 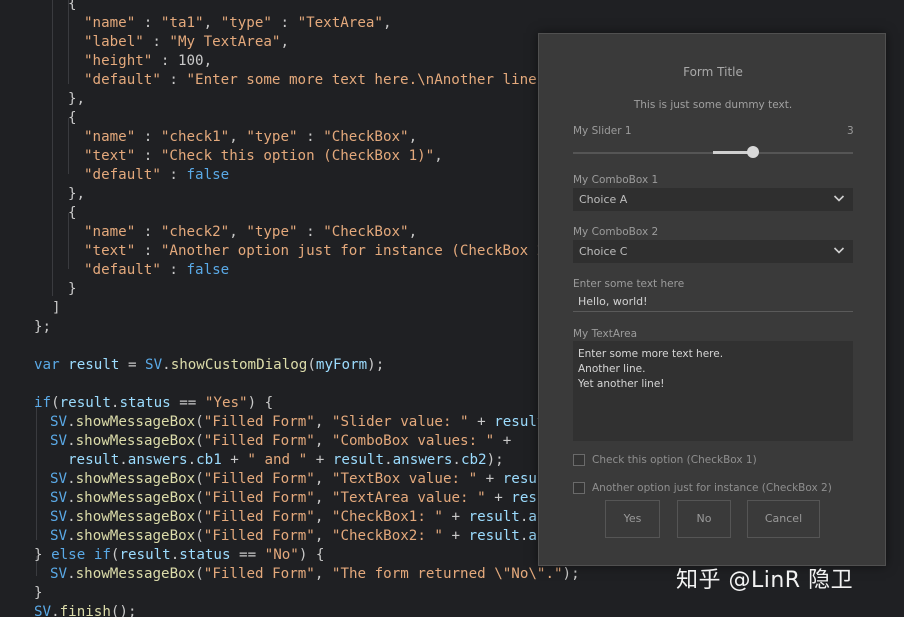 What do you see at coordinates (182, 23) in the screenshot?
I see `code-token: "ta1"` at bounding box center [182, 23].